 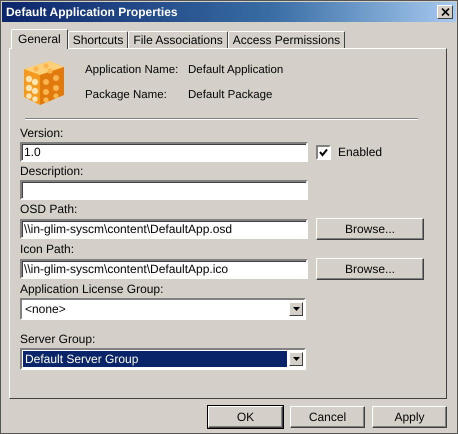 I want to click on field-label: Server Group:, so click(x=58, y=339).